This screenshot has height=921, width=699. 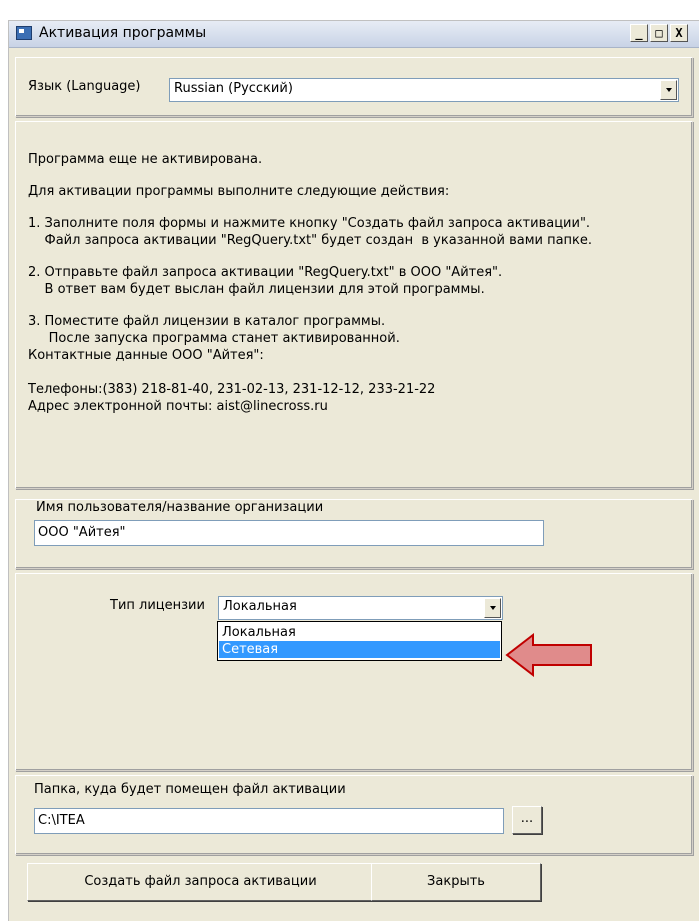 I want to click on annotation-arrow-icon, so click(x=548, y=655).